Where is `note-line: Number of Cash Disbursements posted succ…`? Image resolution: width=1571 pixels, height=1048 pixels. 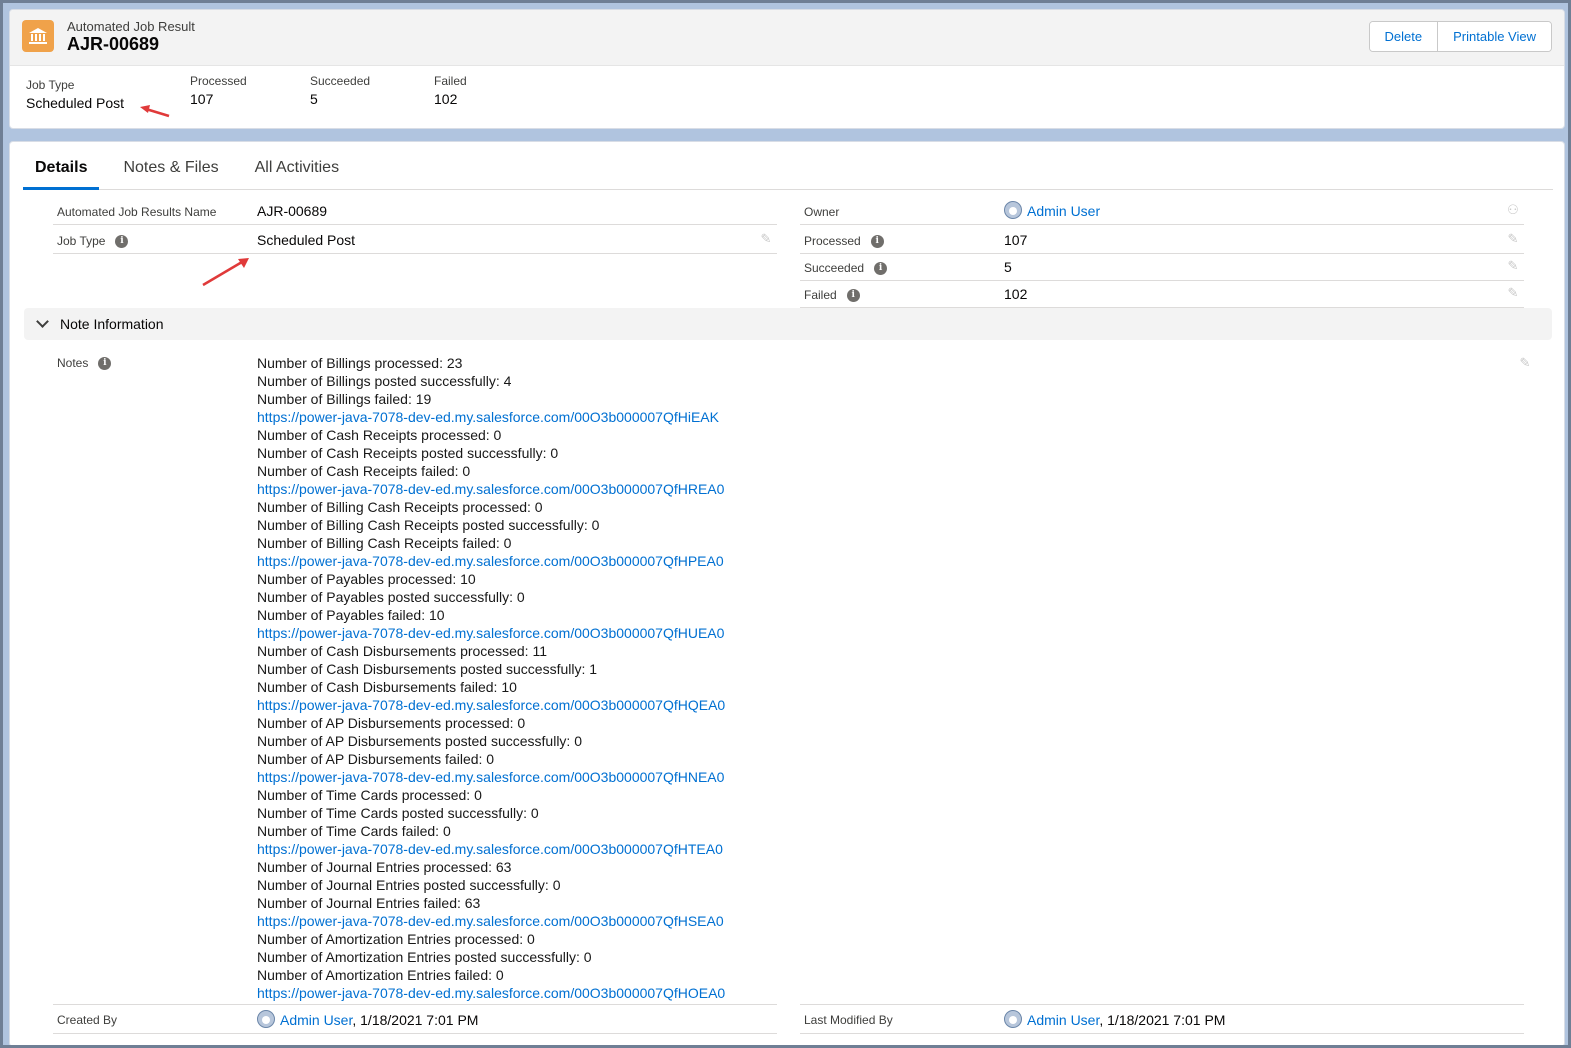 note-line: Number of Cash Disbursements posted succ… is located at coordinates (427, 669).